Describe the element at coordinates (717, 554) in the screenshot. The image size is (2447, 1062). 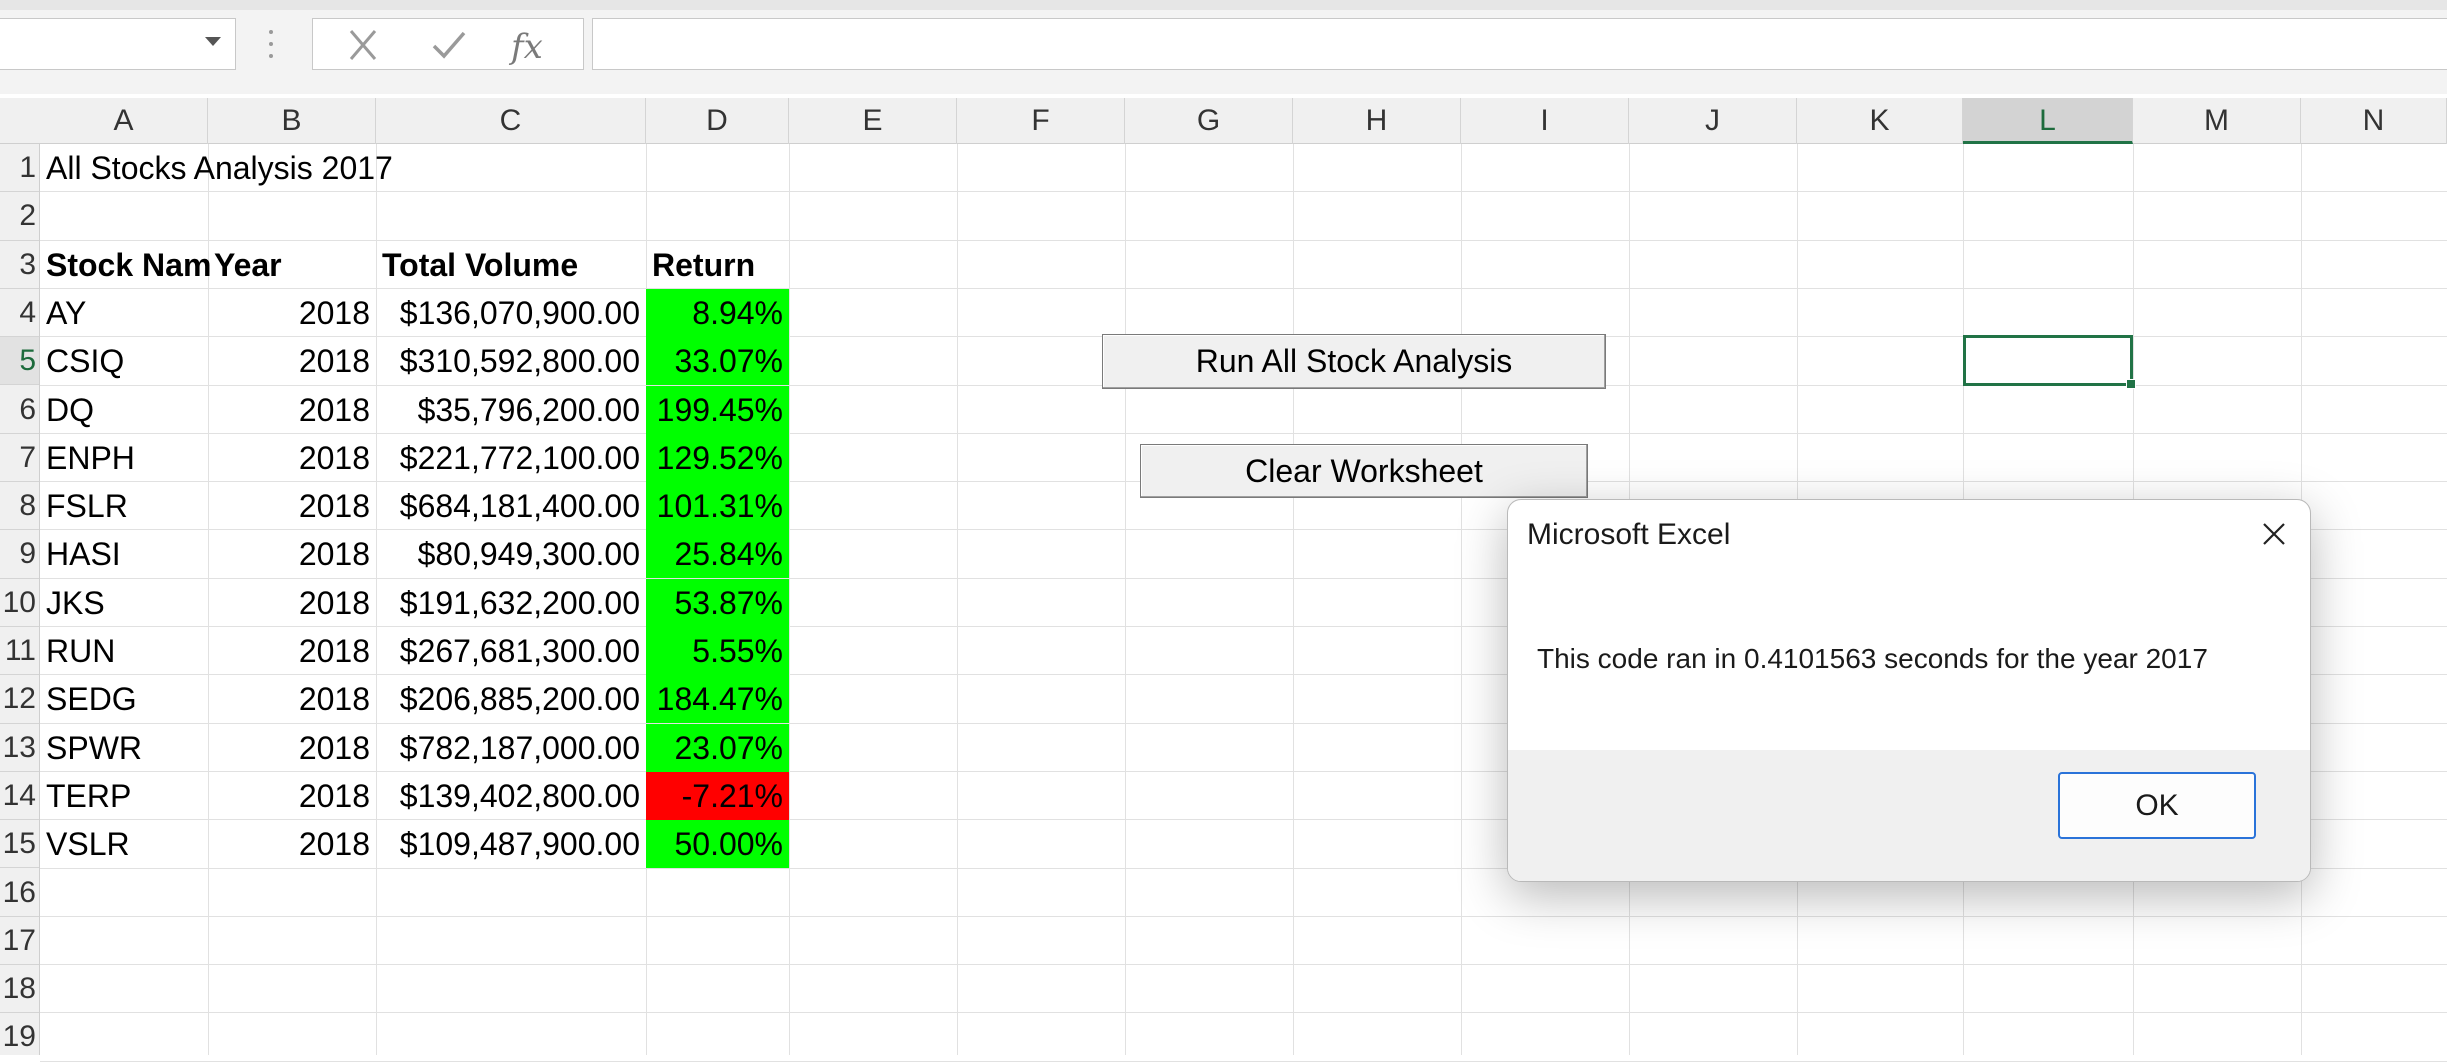
I see `return-cell: 25.84%` at that location.